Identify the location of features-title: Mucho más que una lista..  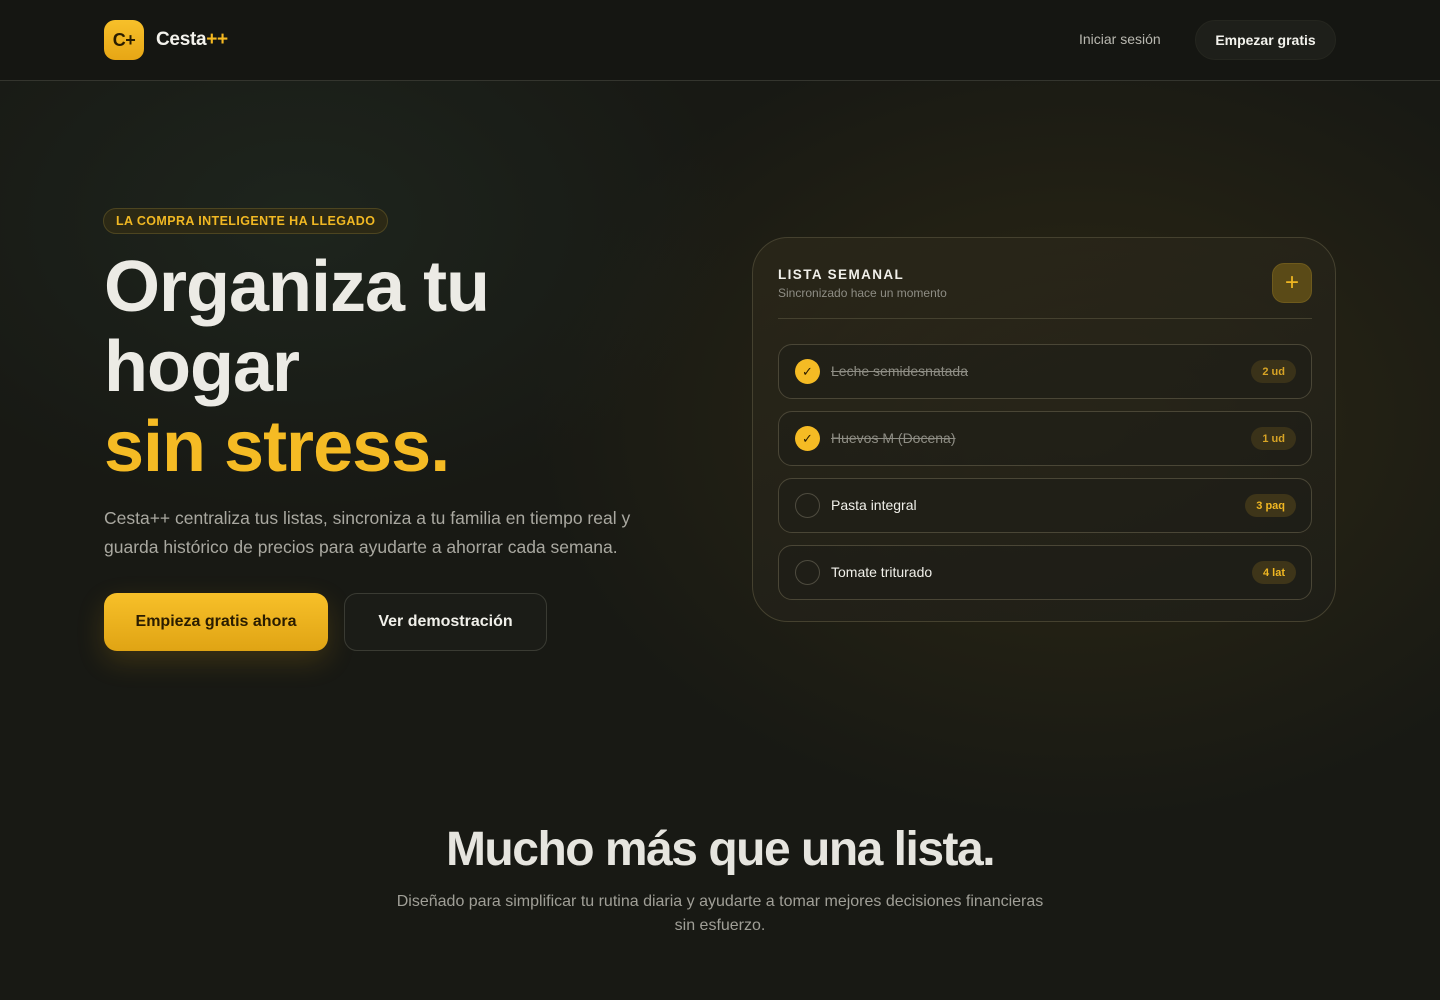
(720, 849).